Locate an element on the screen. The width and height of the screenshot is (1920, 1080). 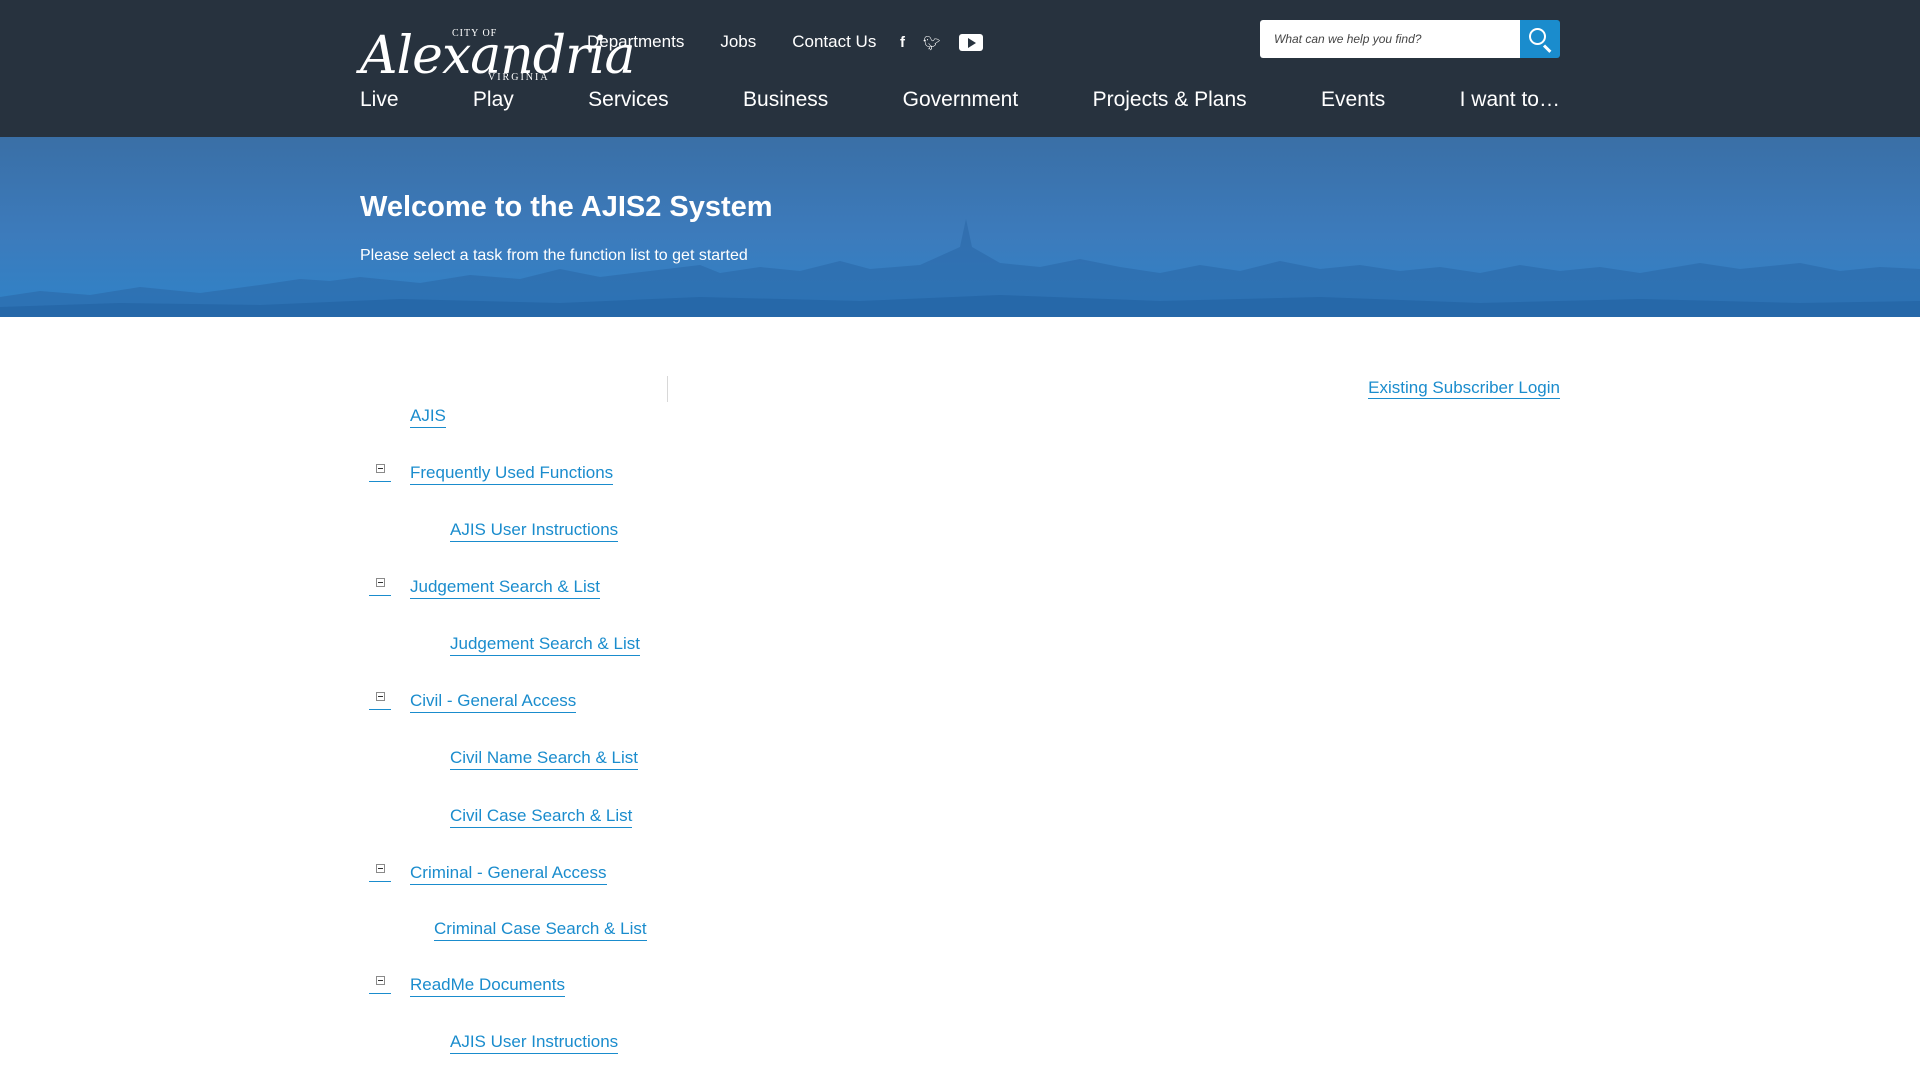
twitter-icon: 🐦︎ is located at coordinates (932, 43).